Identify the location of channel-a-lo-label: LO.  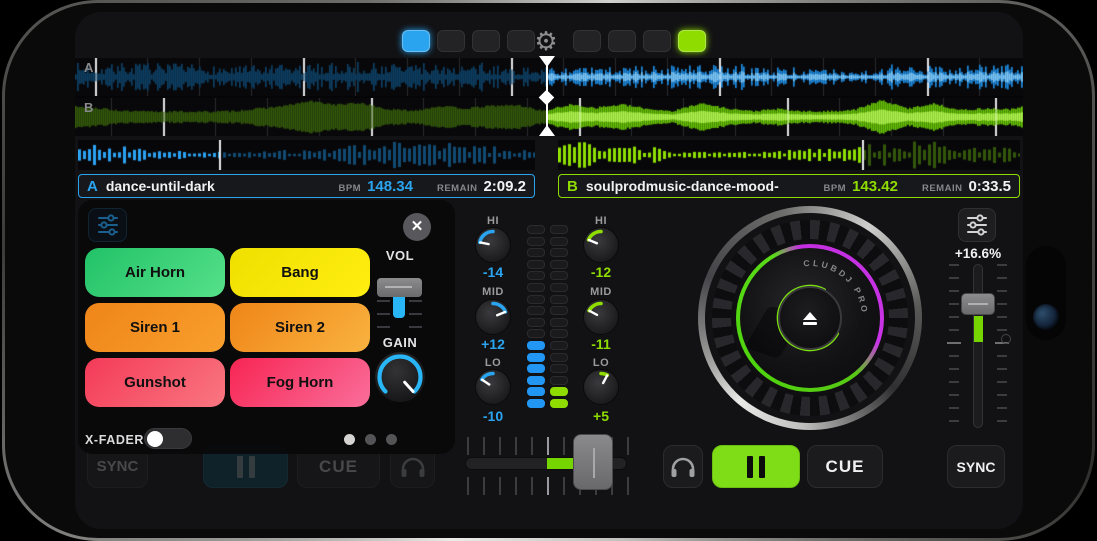
(493, 363).